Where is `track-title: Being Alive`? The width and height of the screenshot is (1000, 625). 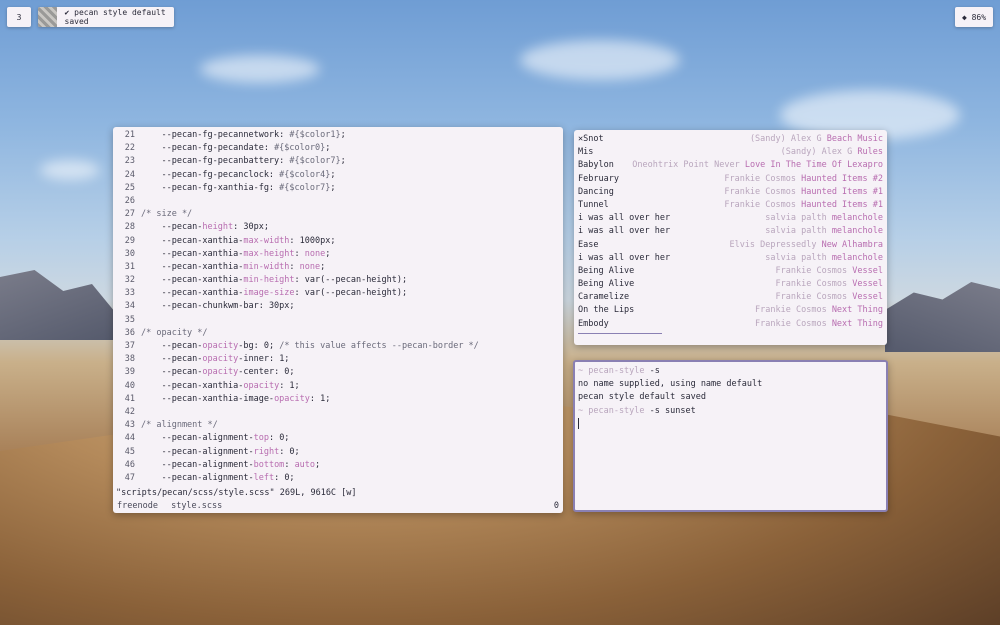 track-title: Being Alive is located at coordinates (606, 270).